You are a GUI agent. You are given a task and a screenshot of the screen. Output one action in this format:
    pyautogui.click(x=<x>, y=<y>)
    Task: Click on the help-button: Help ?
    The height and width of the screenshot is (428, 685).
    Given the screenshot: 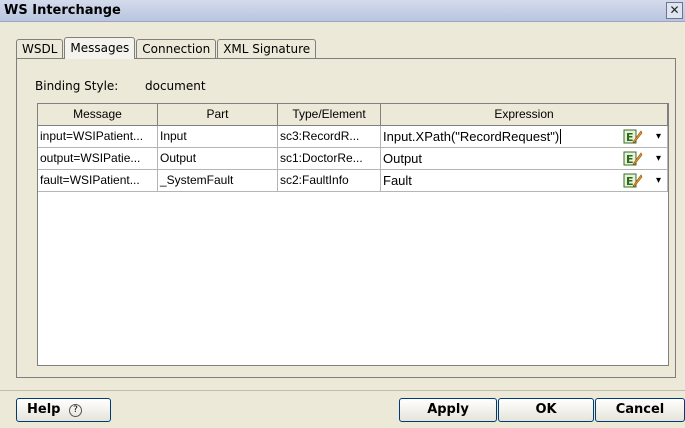 What is the action you would take?
    pyautogui.click(x=63, y=410)
    